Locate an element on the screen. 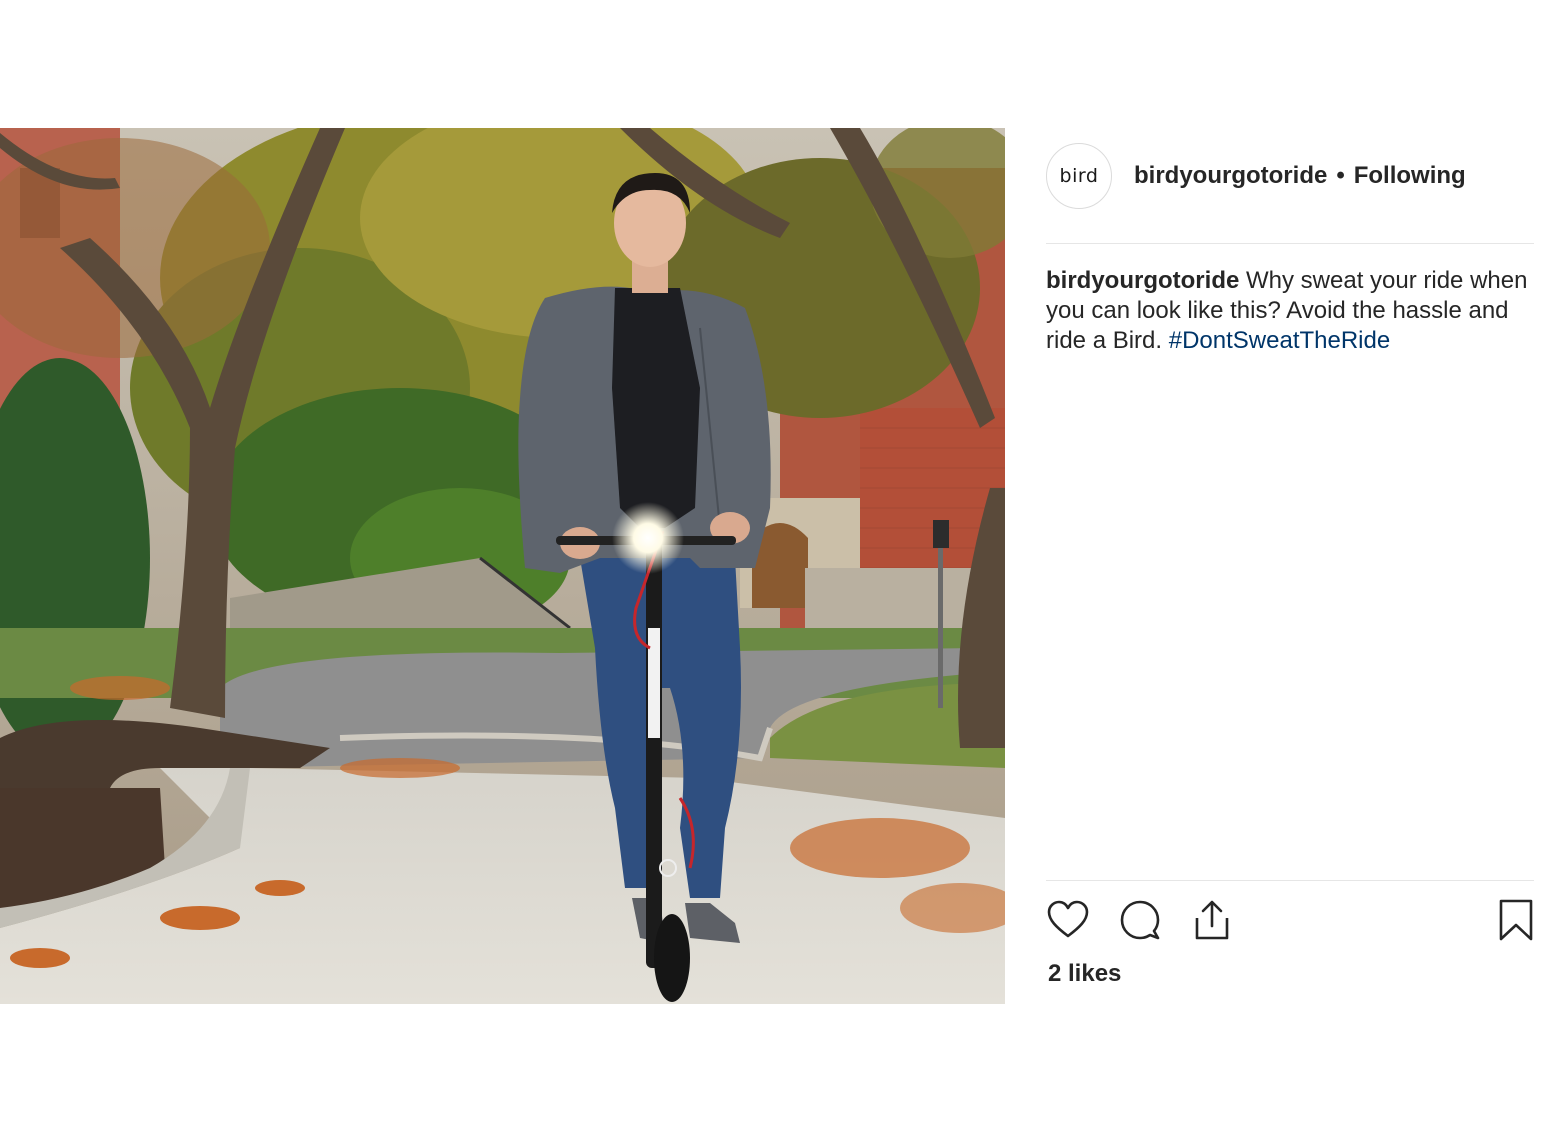 Image resolution: width=1544 pixels, height=1132 pixels. following-button: Following is located at coordinates (1410, 176).